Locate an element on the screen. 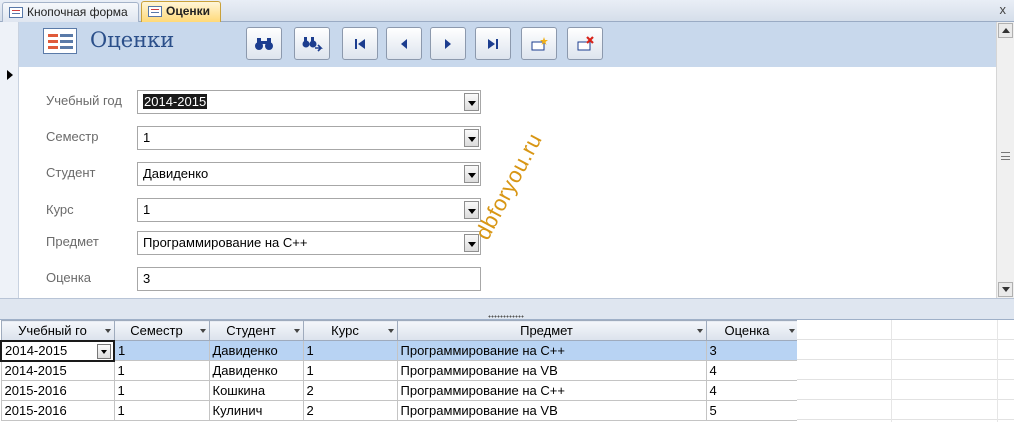 The image size is (1014, 422). scroll-grip-icon is located at coordinates (1005, 156).